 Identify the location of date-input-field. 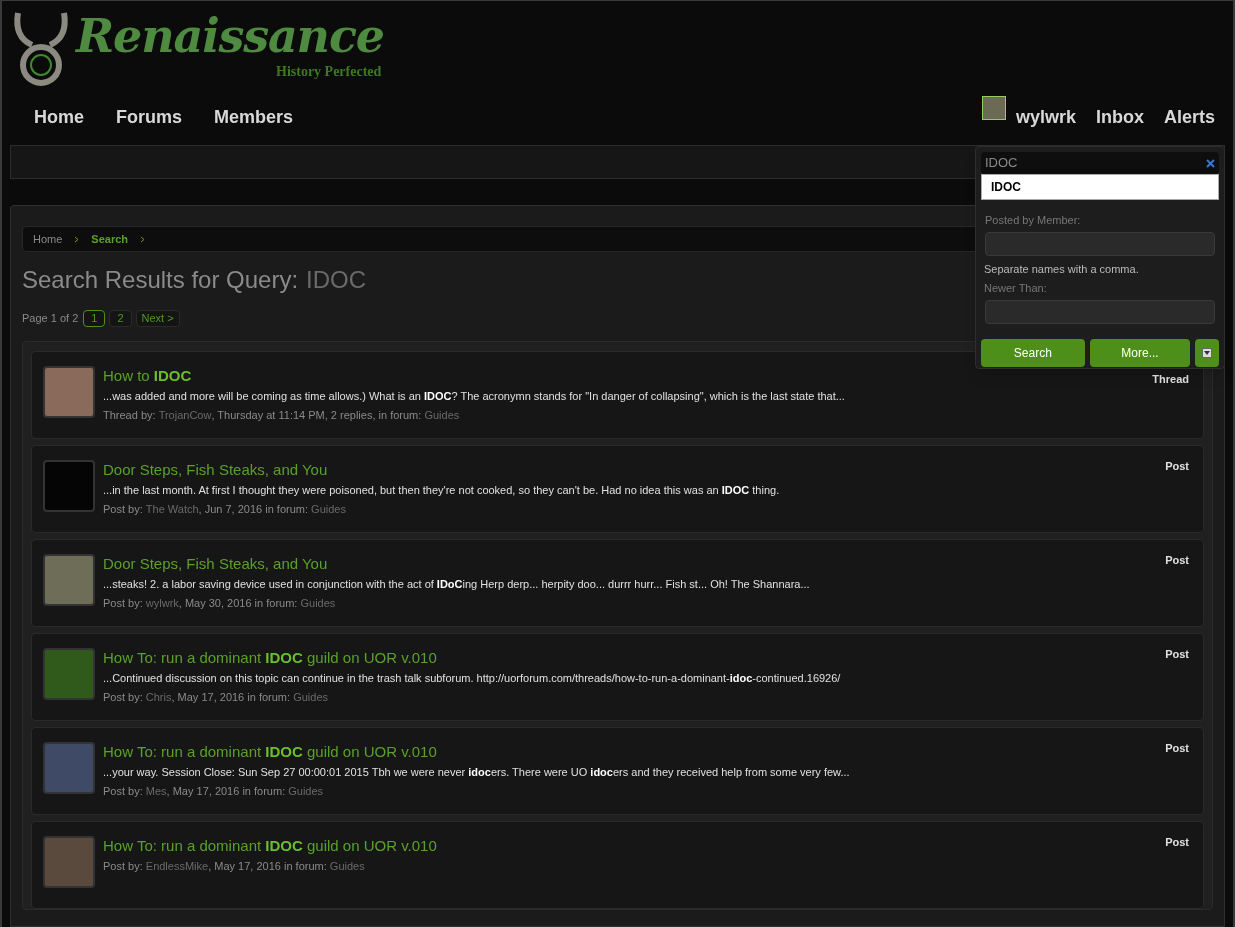
(1100, 311).